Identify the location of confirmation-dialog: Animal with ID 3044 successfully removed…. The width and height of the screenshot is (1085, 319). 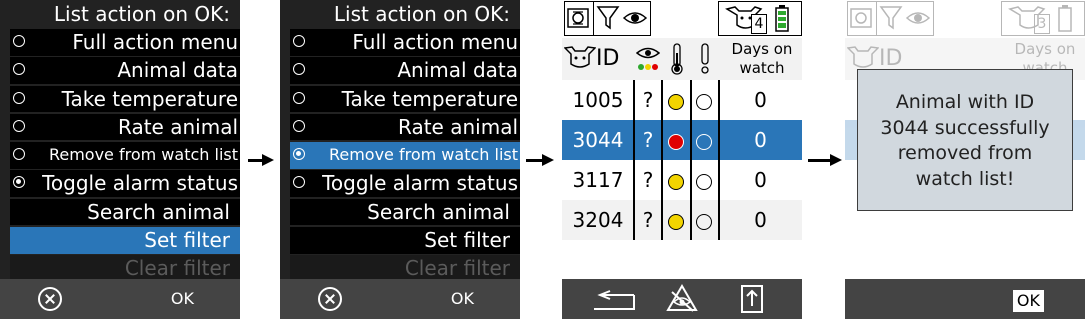
(965, 140).